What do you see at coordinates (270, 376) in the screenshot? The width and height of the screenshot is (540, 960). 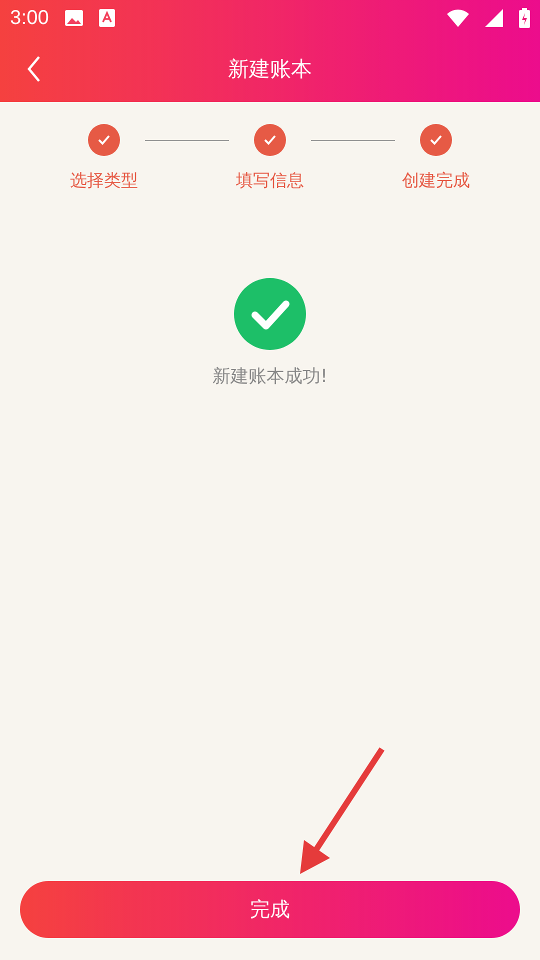 I see `success-message: 新建账本成功!` at bounding box center [270, 376].